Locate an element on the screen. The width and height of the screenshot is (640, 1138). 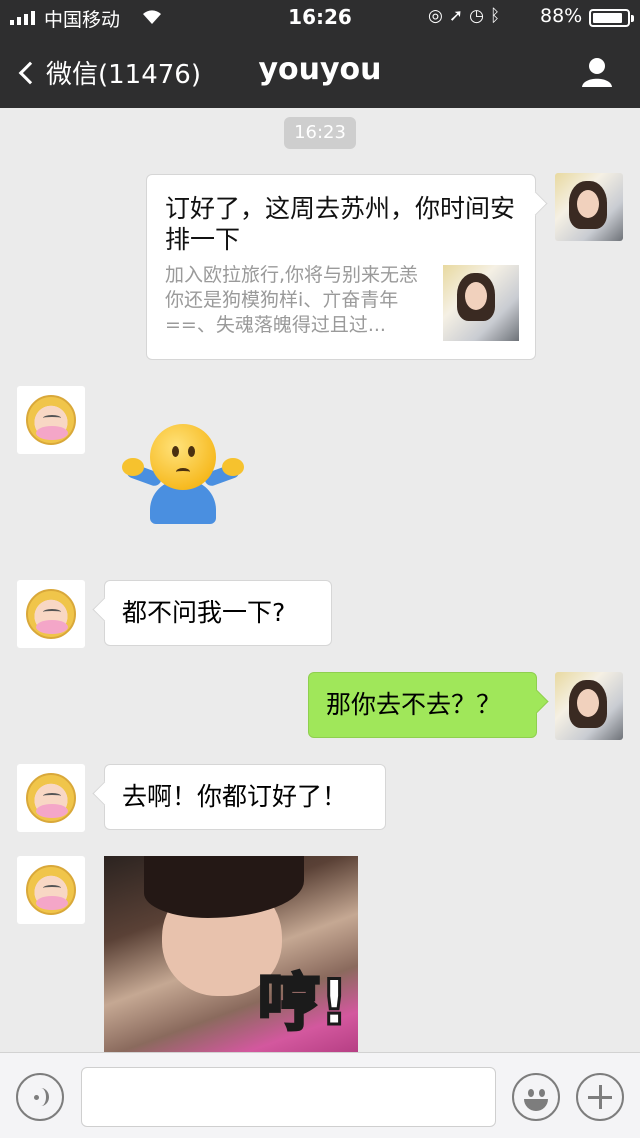
meme-caption: 哼! is located at coordinates (302, 1003).